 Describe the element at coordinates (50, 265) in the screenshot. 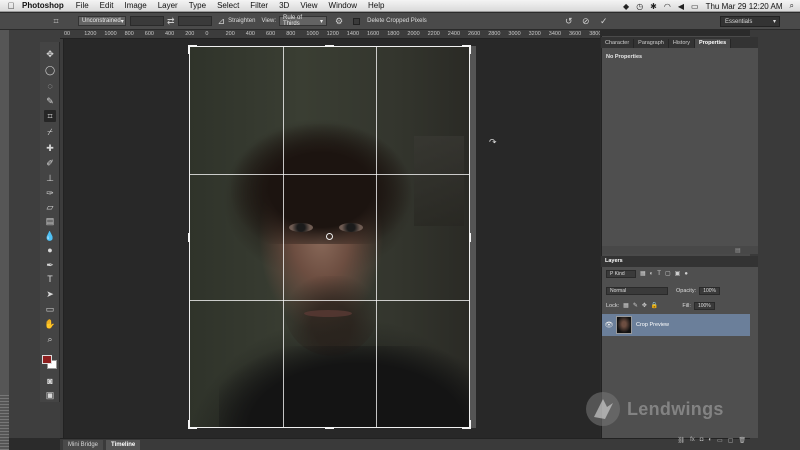

I see `pen-tool-icon: ✒` at that location.